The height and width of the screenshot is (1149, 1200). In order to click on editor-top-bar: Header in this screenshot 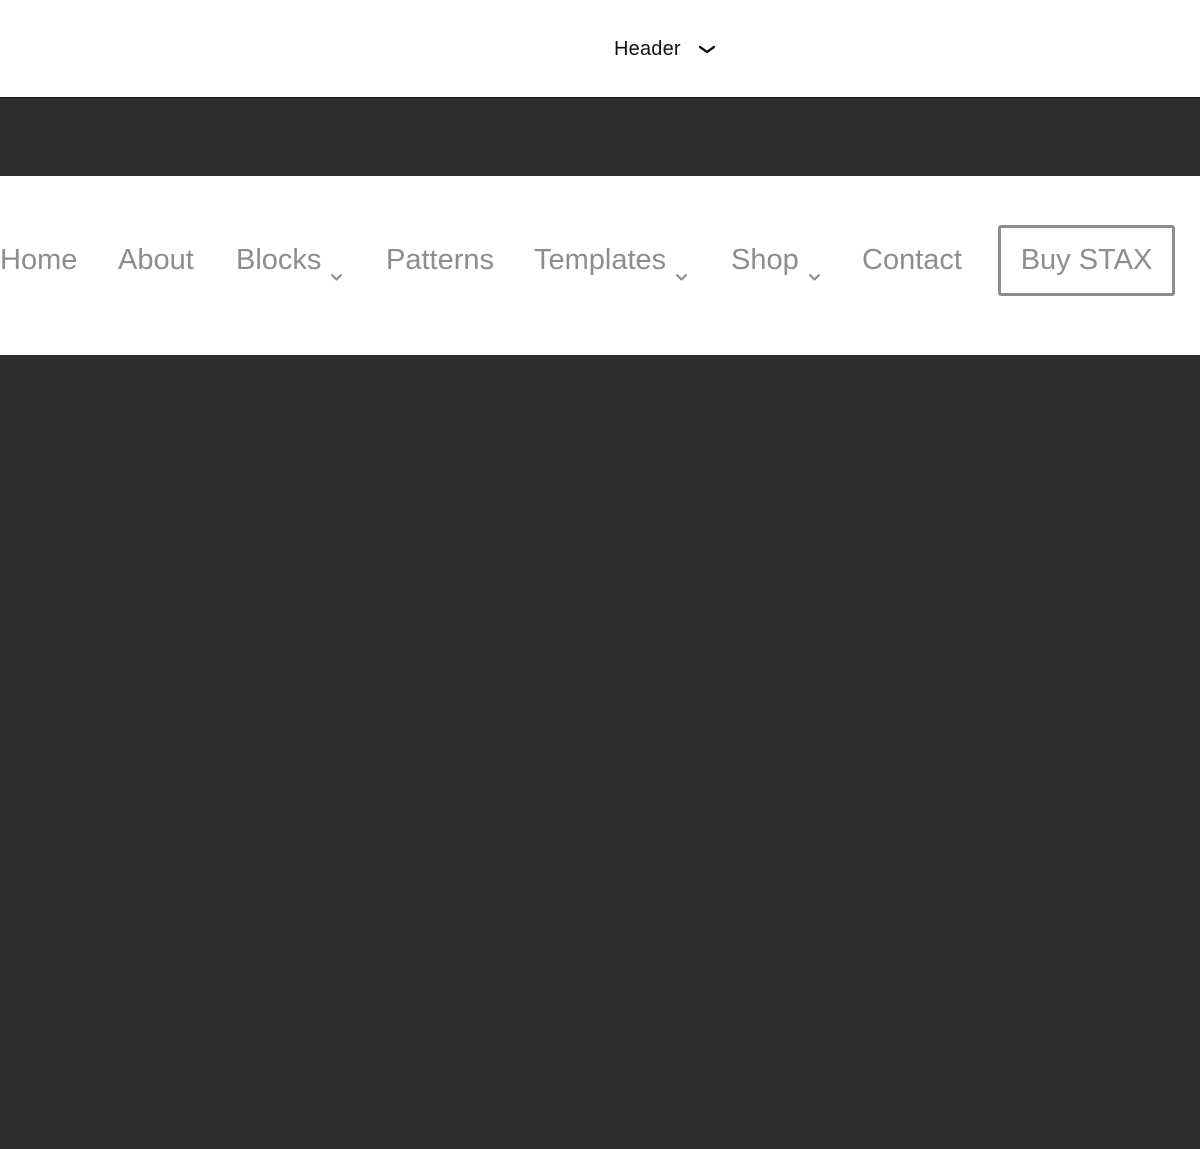, I will do `click(600, 49)`.